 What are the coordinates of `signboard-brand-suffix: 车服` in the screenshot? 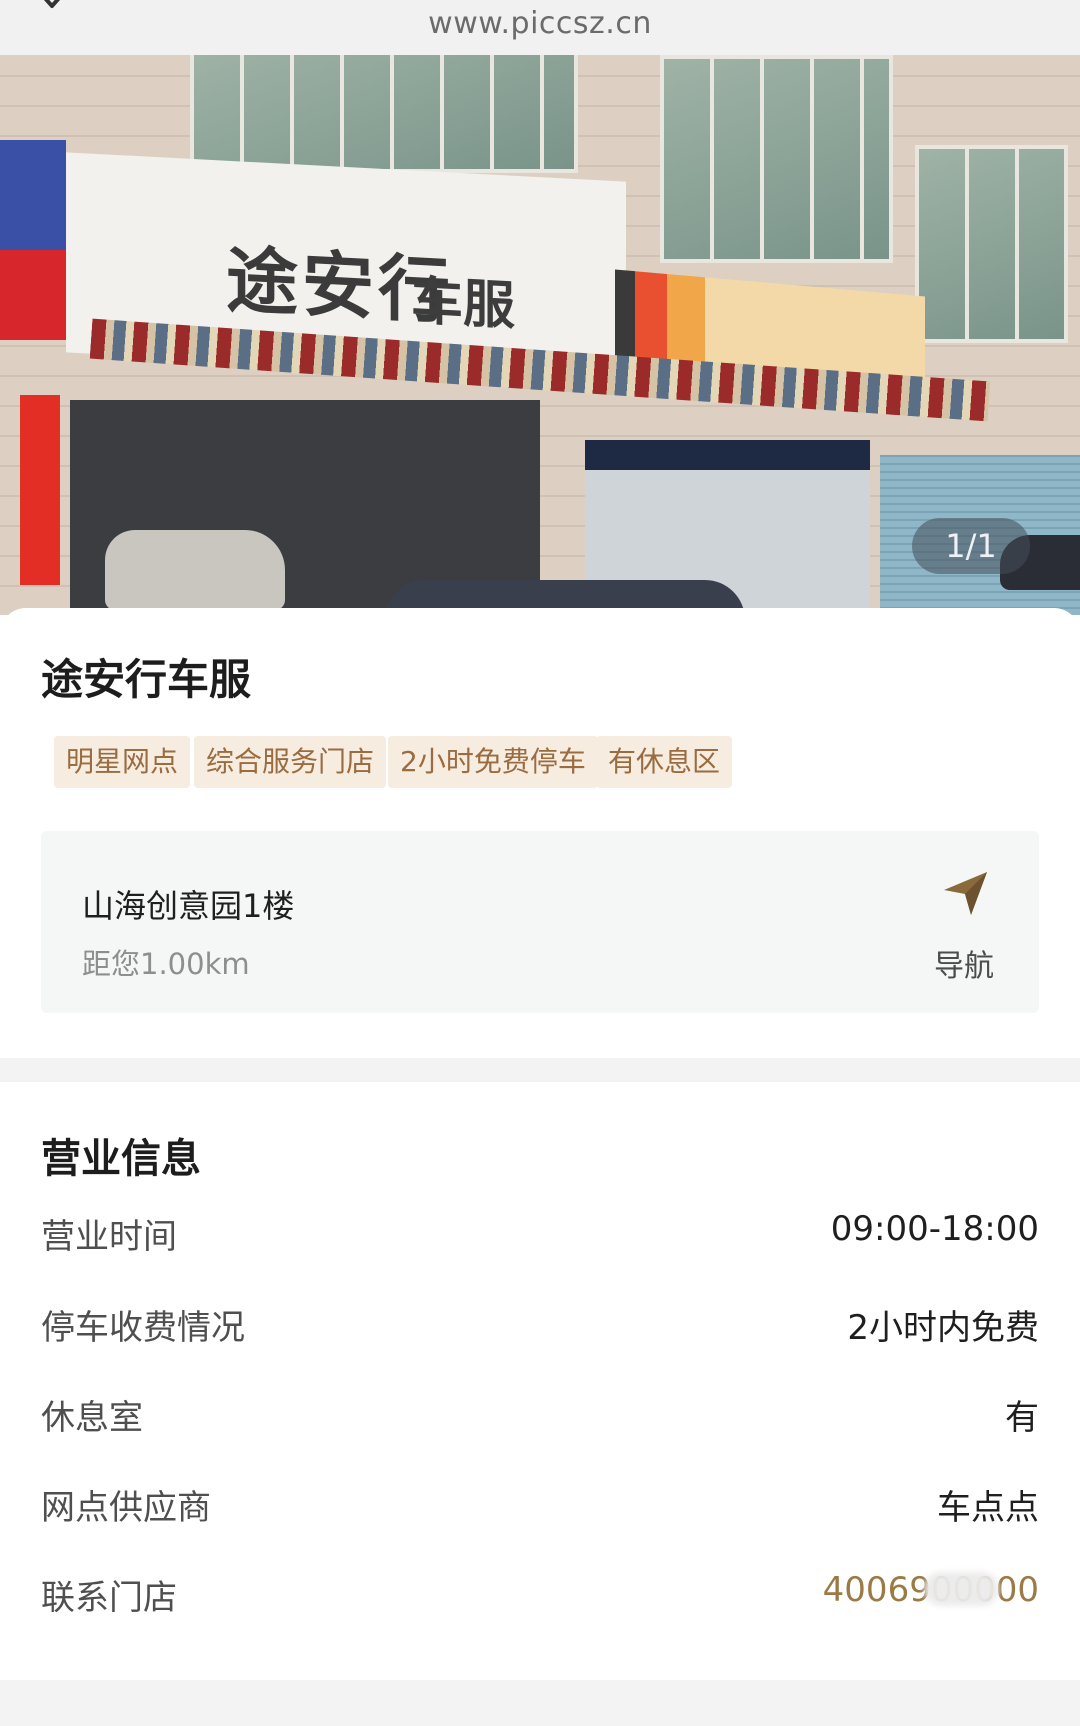 It's located at (463, 304).